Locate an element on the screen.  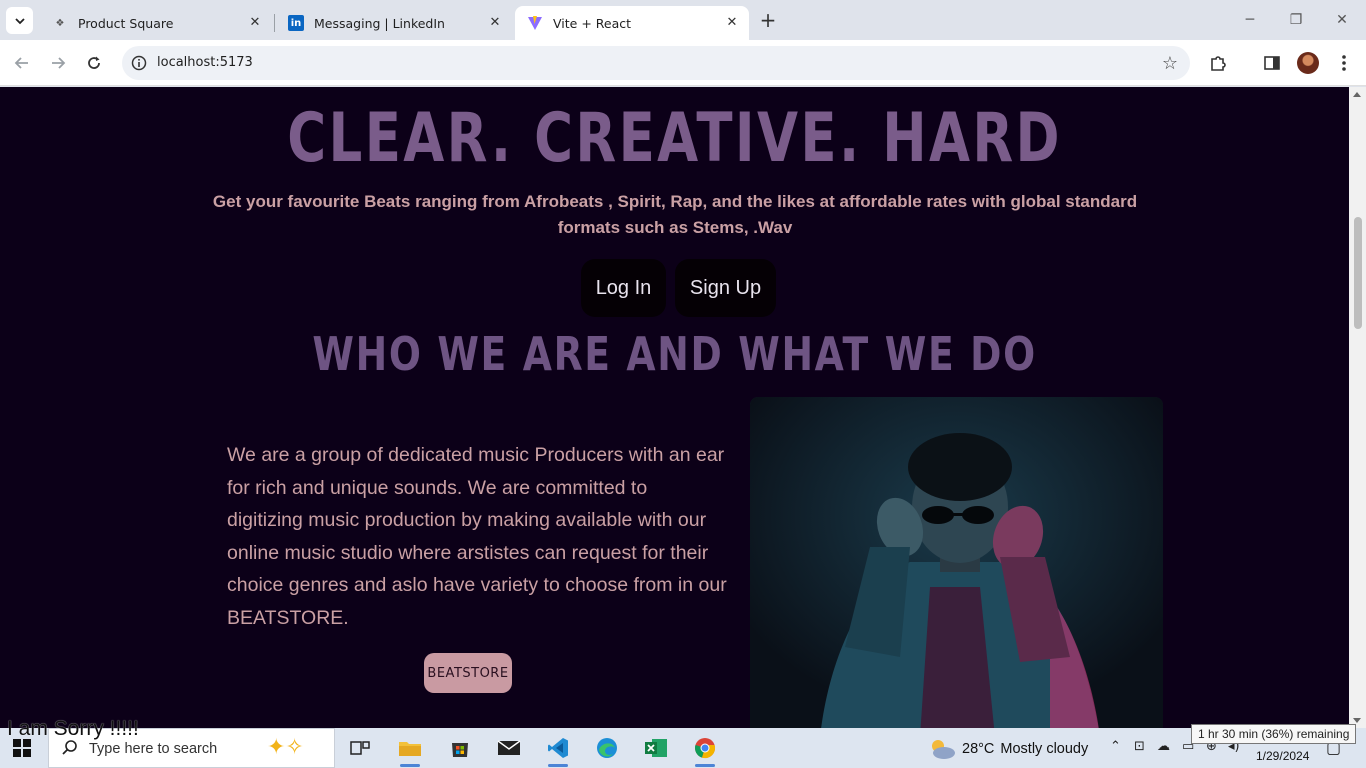
browser-toolbar: localhost:5173 ☆ is located at coordinates (683, 63).